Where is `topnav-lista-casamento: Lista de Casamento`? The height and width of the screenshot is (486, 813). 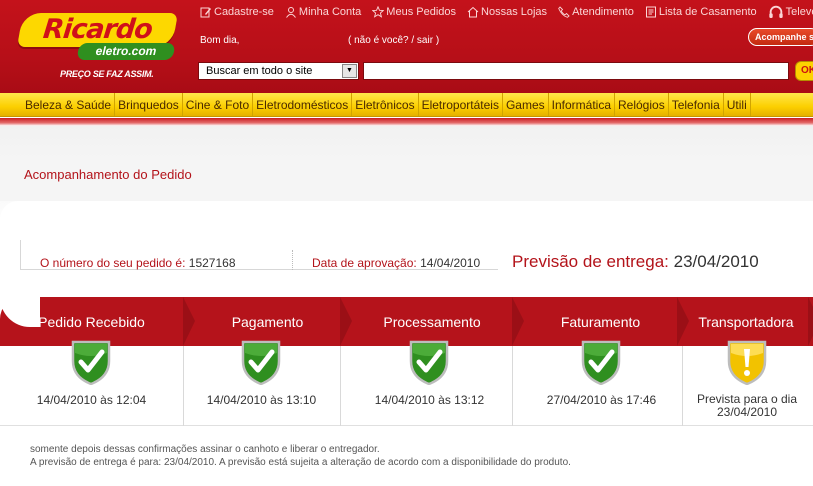
topnav-lista-casamento: Lista de Casamento is located at coordinates (701, 12).